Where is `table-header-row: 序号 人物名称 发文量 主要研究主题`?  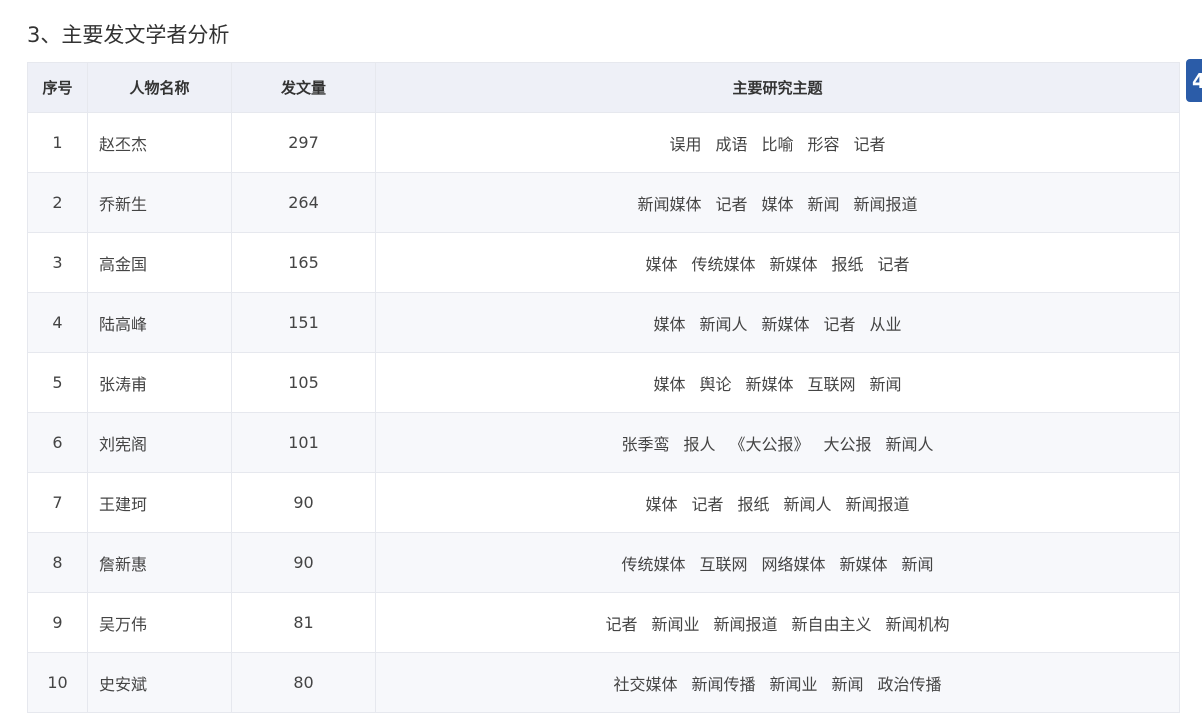 table-header-row: 序号 人物名称 发文量 主要研究主题 is located at coordinates (603, 87).